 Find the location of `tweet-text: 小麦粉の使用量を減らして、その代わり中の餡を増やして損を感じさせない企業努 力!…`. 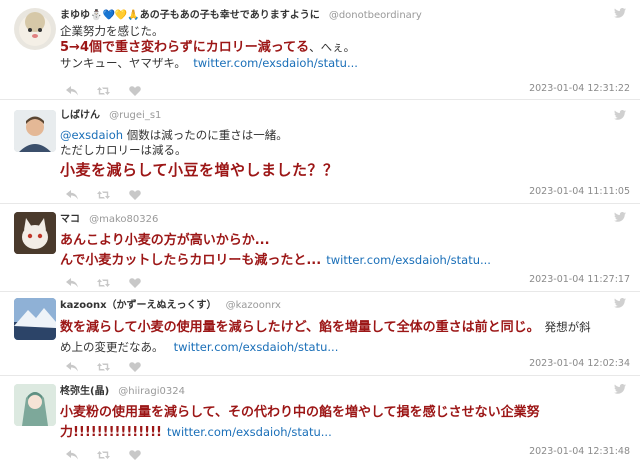

tweet-text: 小麦粉の使用量を減らして、その代わり中の餡を増やして損を感じさせない企業努 力!… is located at coordinates (339, 422).